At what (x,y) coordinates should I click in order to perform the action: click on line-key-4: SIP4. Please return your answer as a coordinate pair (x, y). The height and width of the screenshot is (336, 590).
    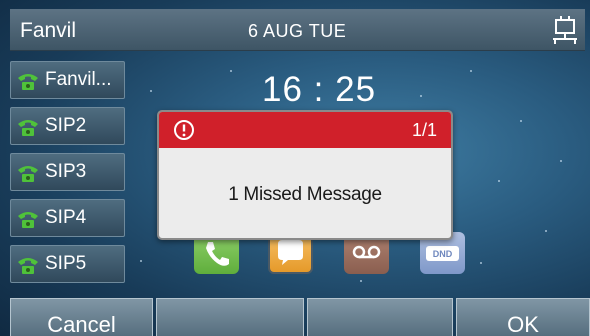
    Looking at the image, I should click on (67, 218).